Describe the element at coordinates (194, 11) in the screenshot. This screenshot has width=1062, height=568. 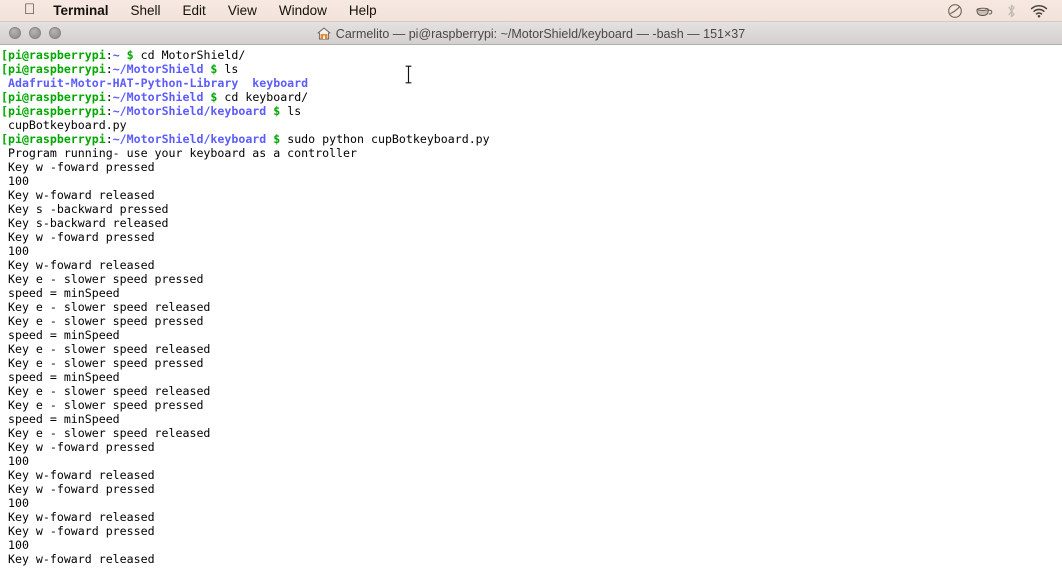
I see `menu-item-edit: Edit` at that location.